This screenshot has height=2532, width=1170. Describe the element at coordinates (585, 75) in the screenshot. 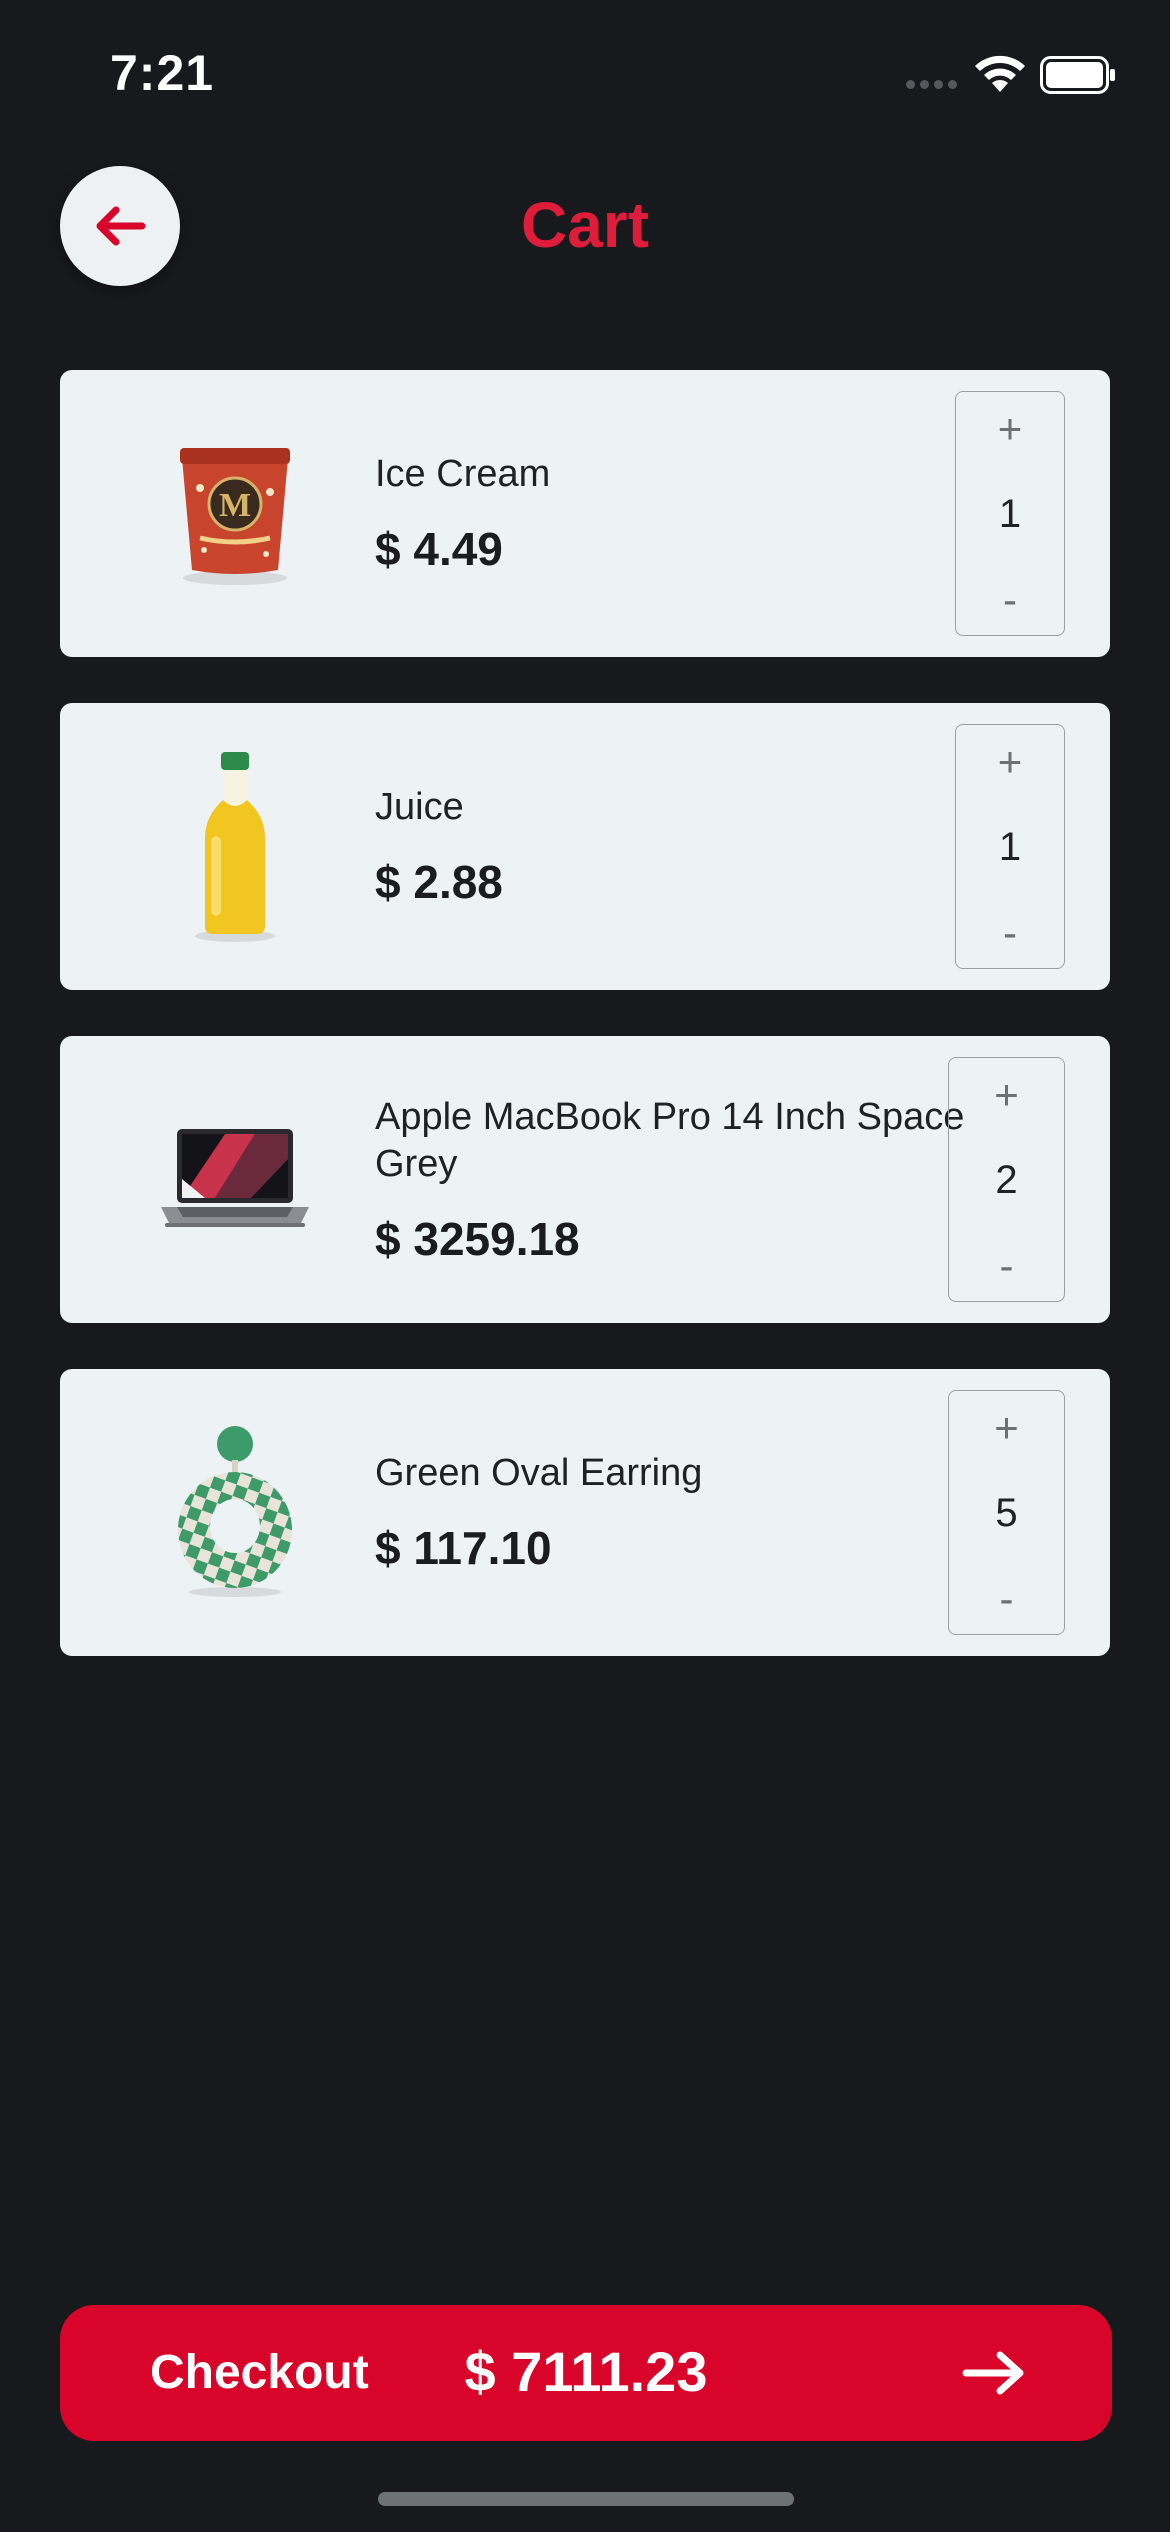

I see `status-bar: 7:21` at that location.